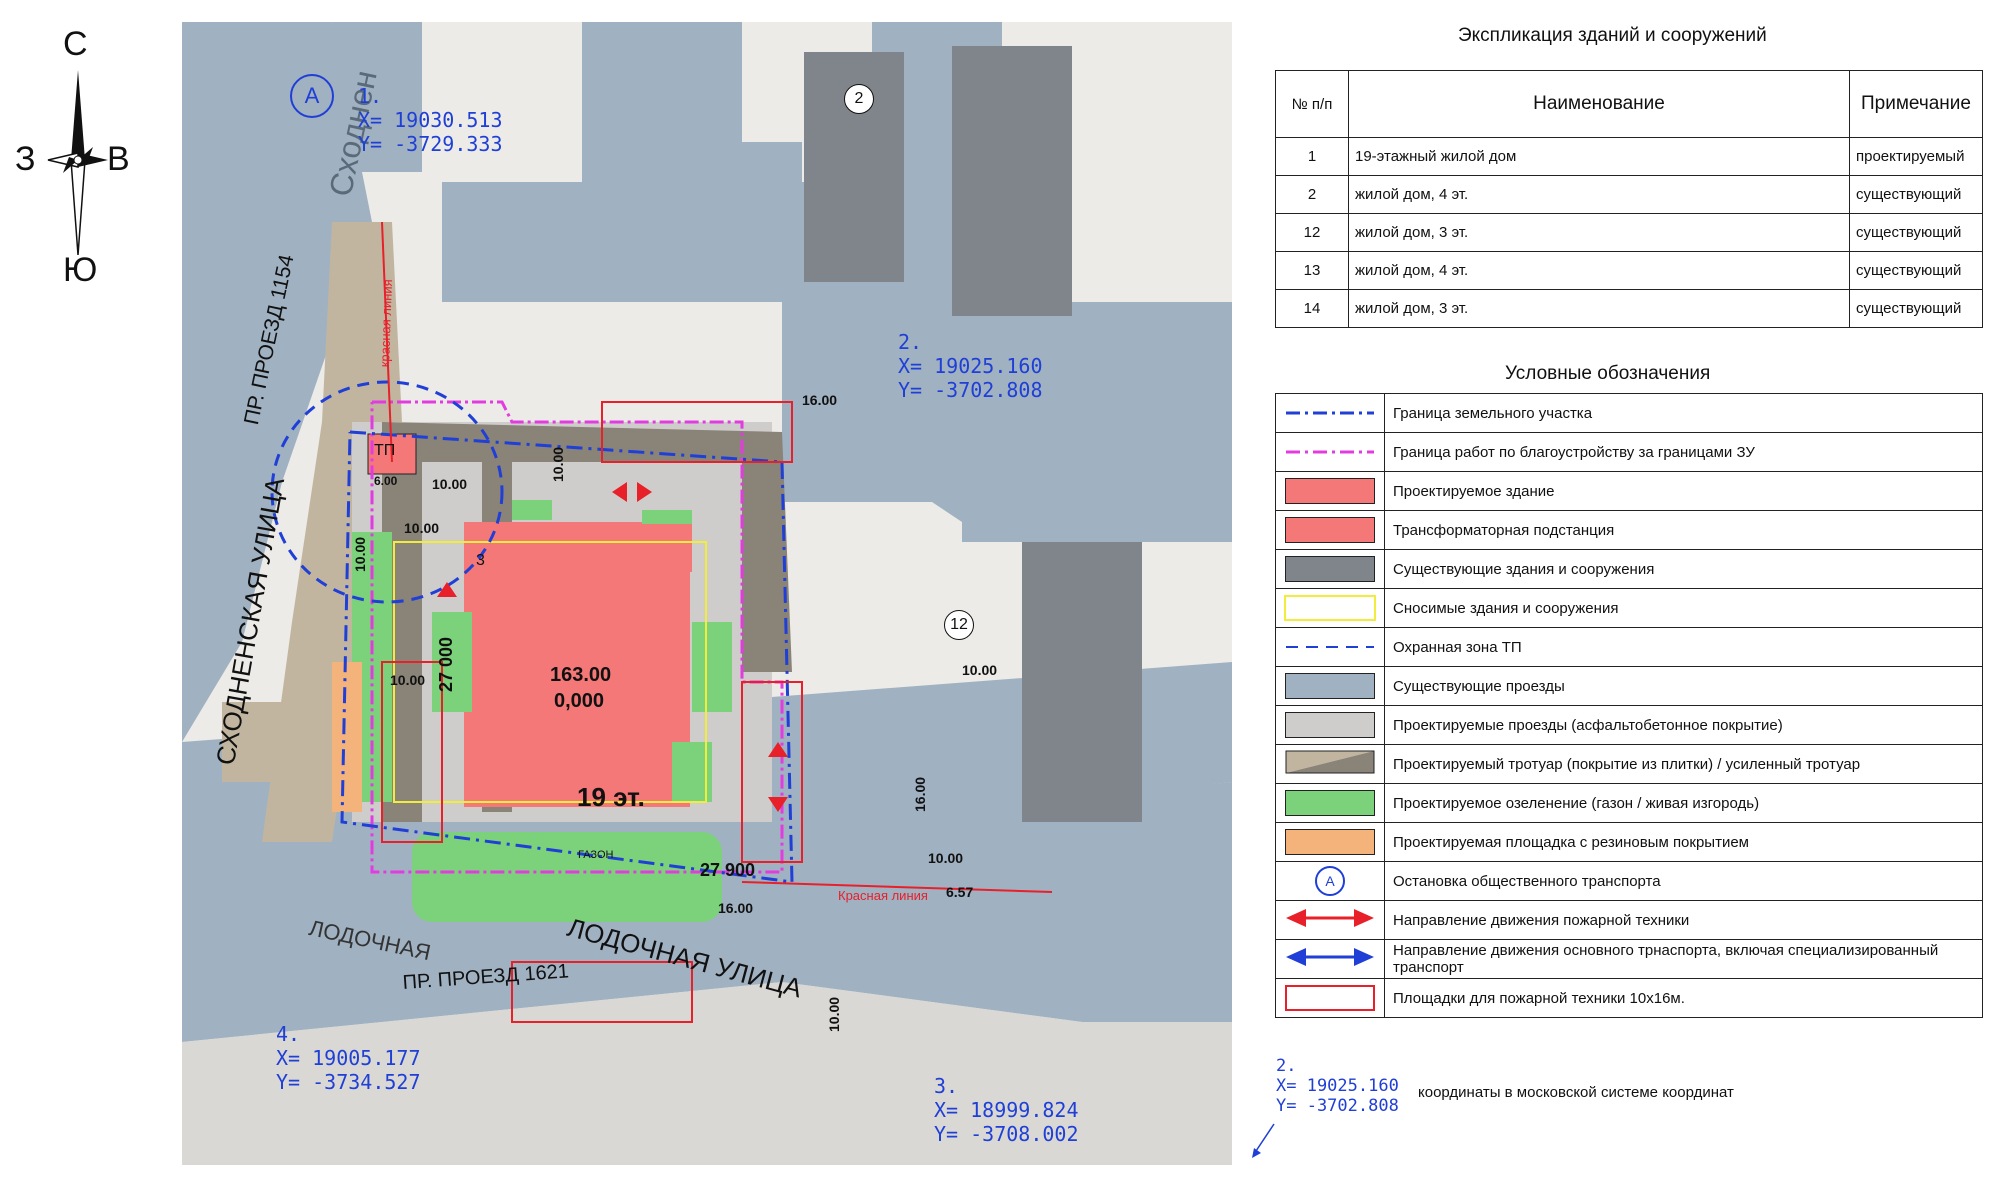 Image resolution: width=2000 pixels, height=1185 pixels. Describe the element at coordinates (1629, 608) in the screenshot. I see `legend-item: Сносимые здания и сооружения` at that location.